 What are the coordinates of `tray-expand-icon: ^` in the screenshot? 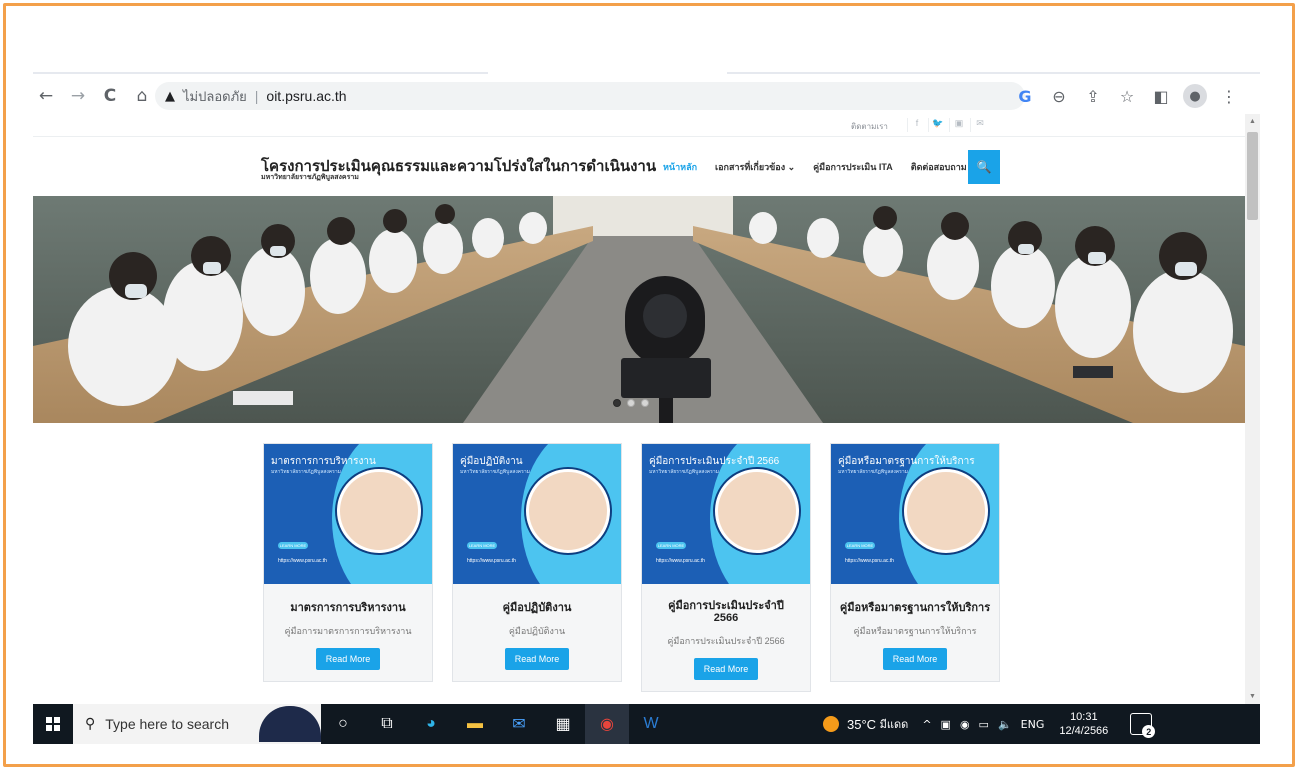 It's located at (926, 724).